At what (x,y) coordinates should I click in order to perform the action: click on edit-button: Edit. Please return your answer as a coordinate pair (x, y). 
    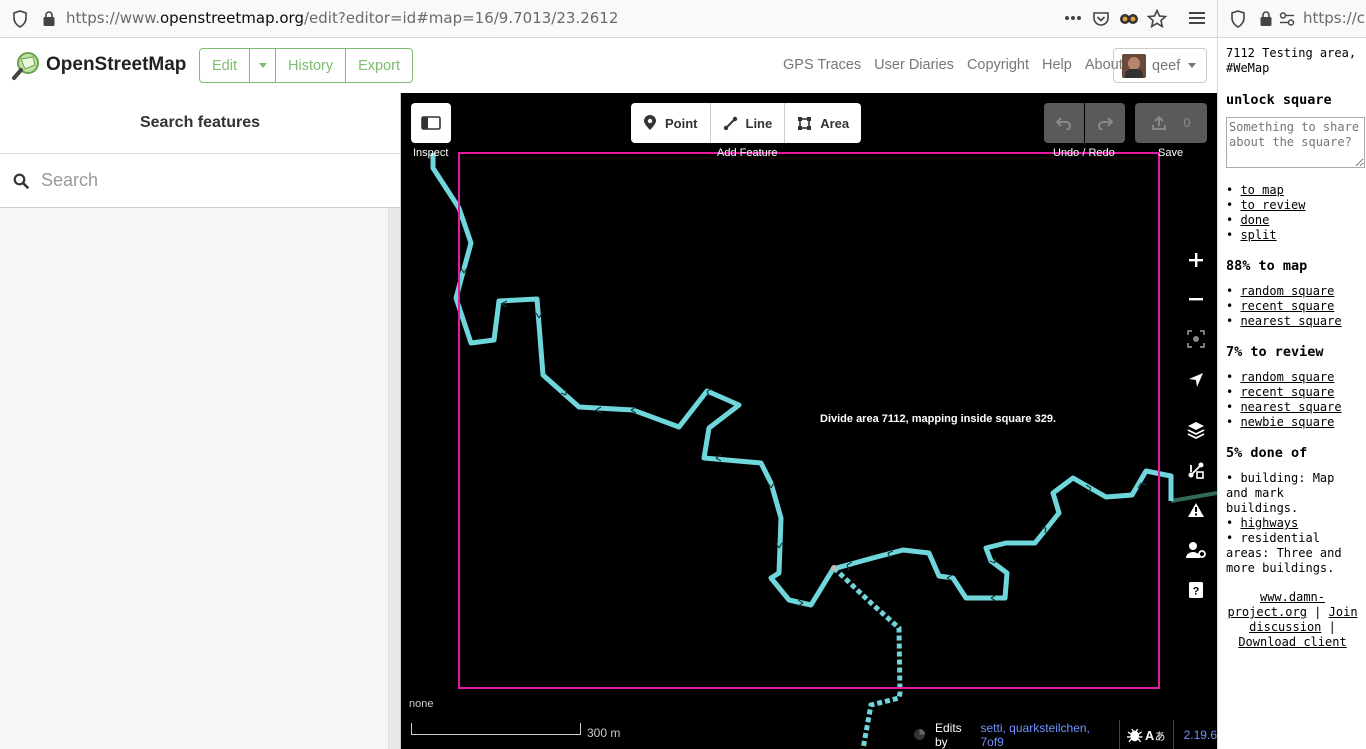
    Looking at the image, I should click on (225, 65).